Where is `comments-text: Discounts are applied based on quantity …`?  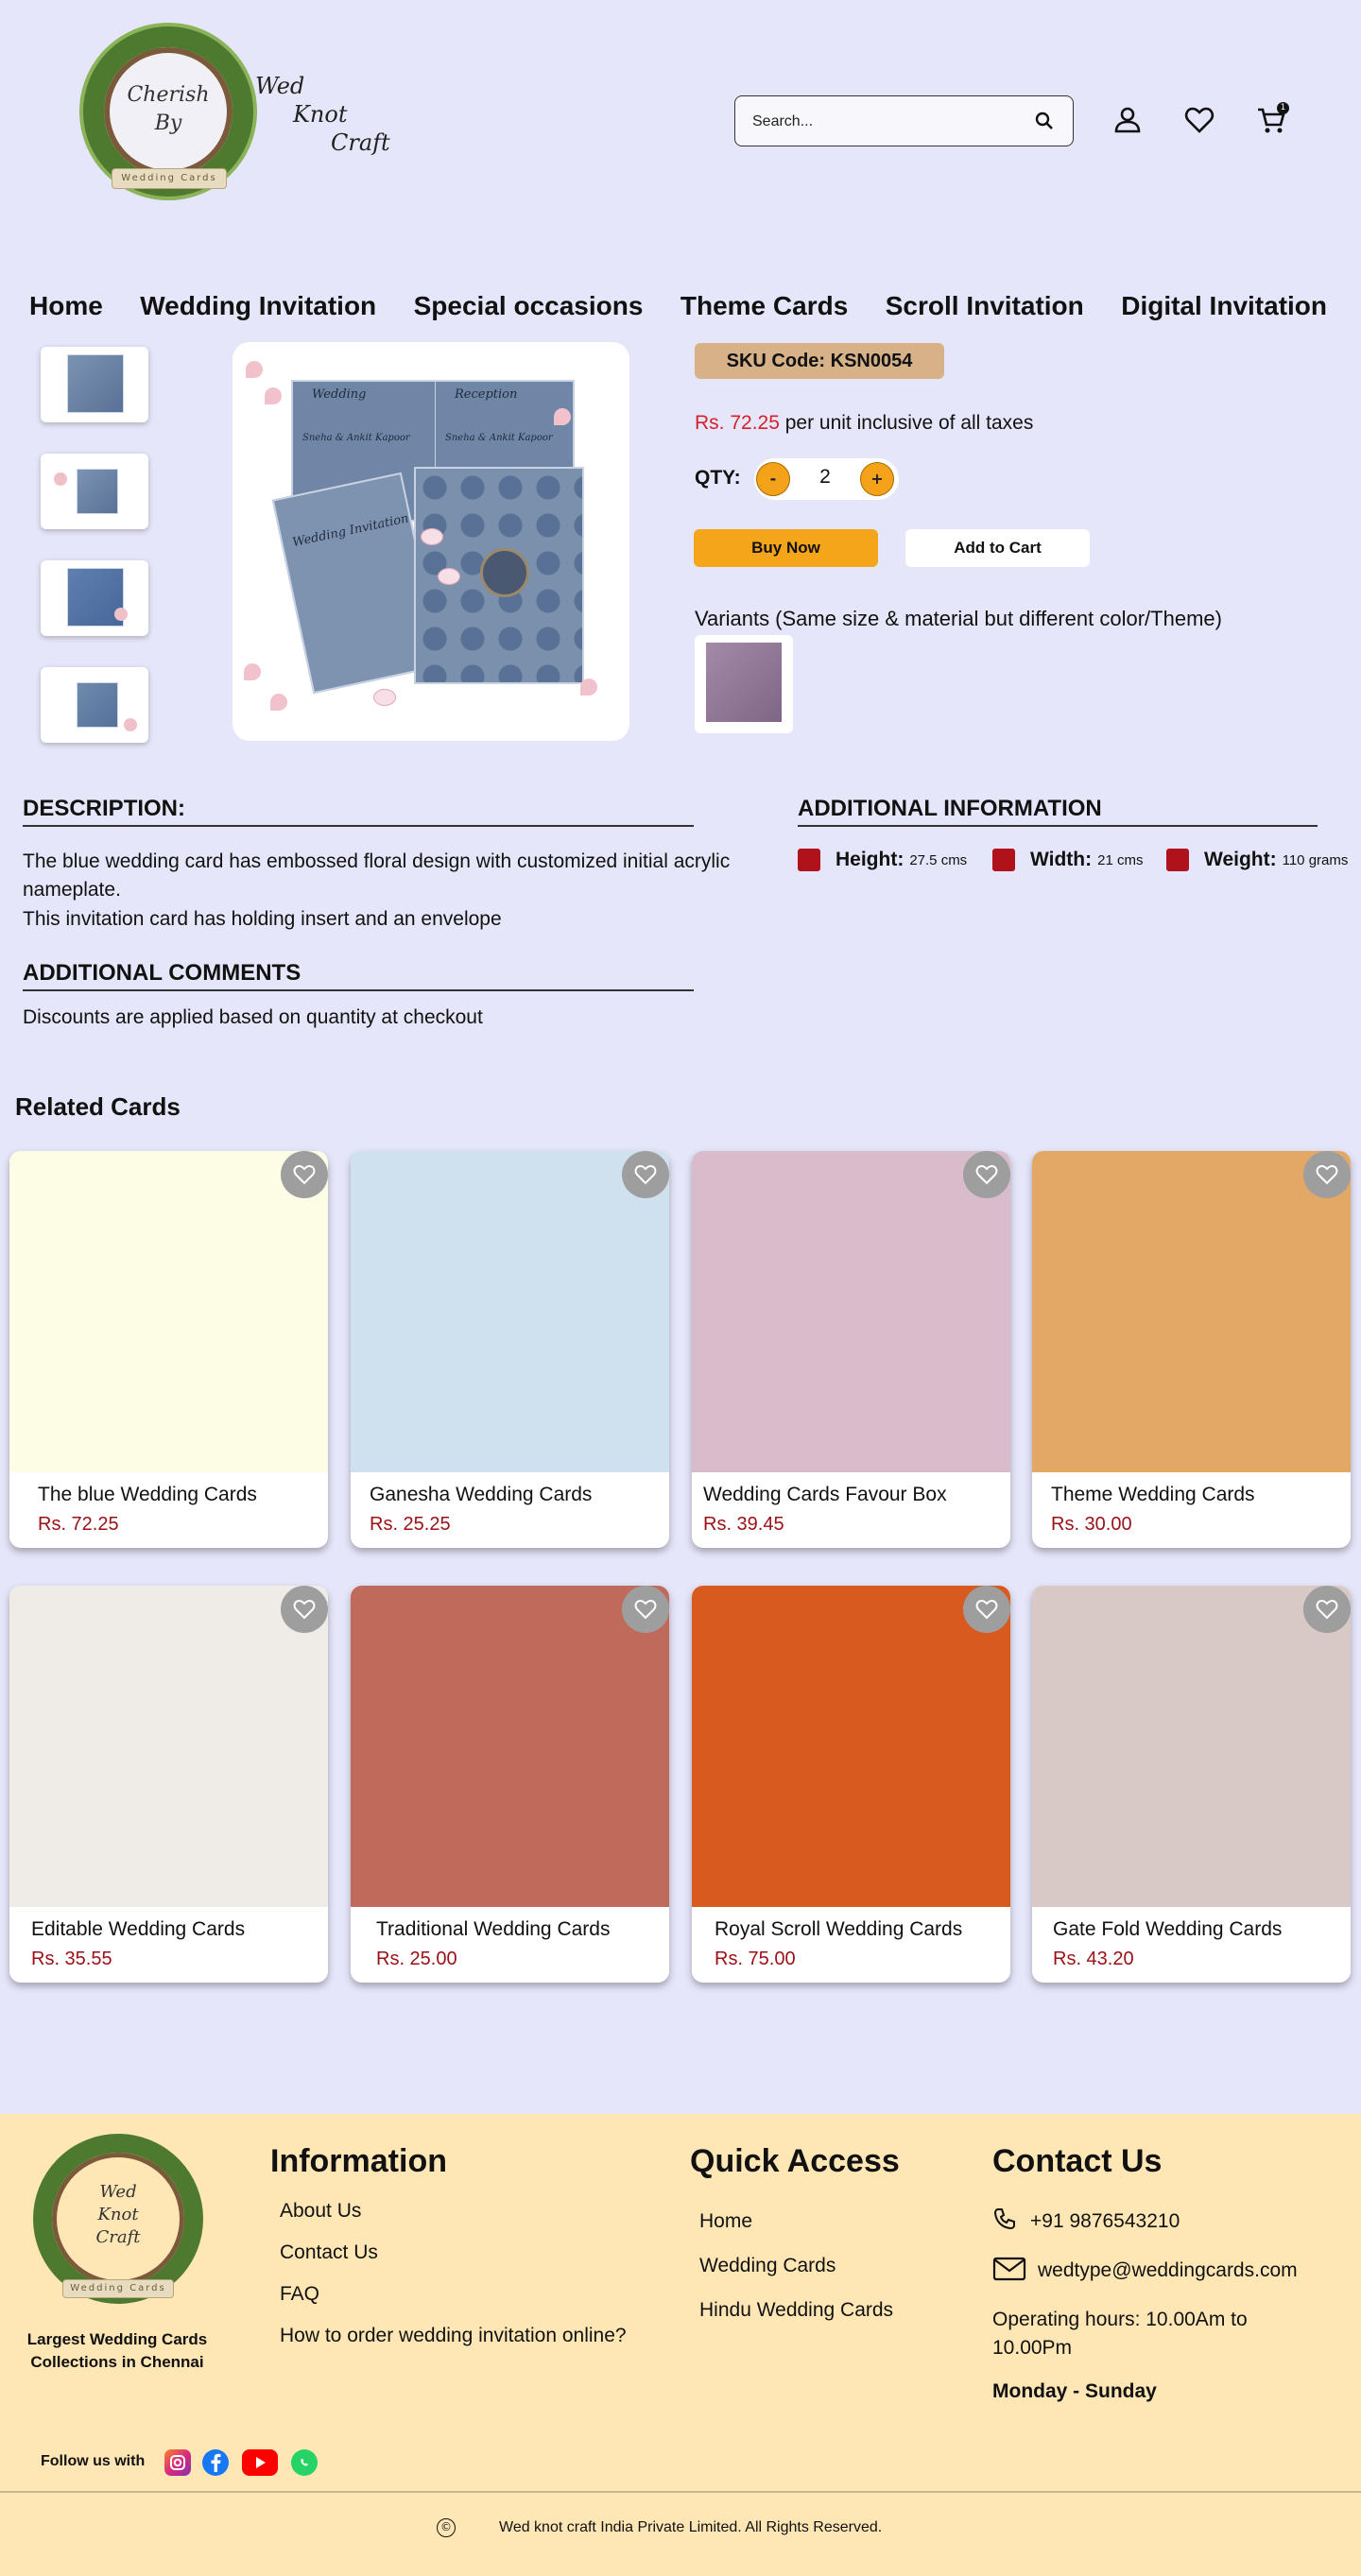 comments-text: Discounts are applied based on quantity … is located at coordinates (253, 1017).